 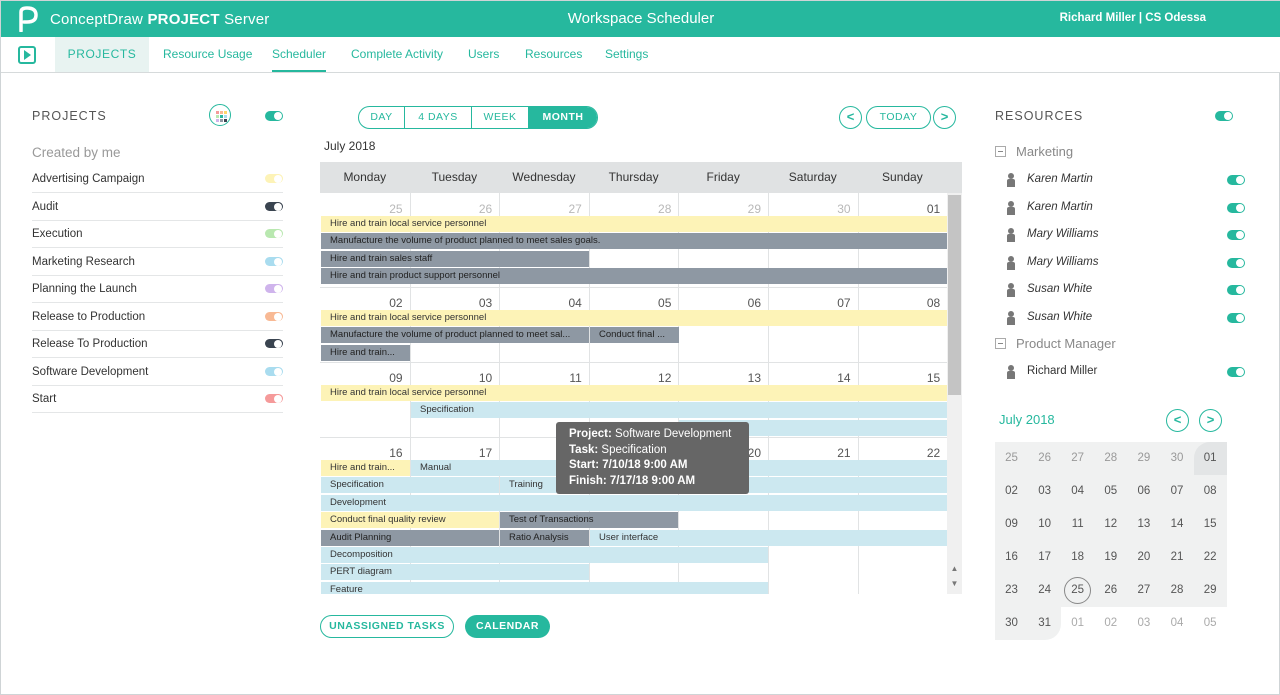 I want to click on day-number: 05, so click(x=631, y=303).